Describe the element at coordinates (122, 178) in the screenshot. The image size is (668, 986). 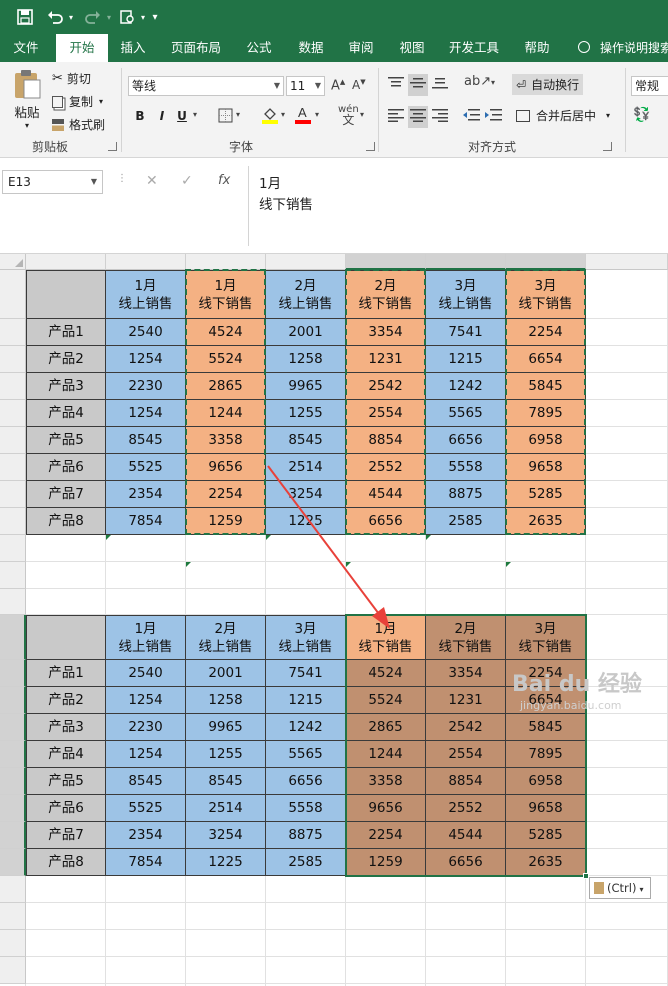
I see `more-icon: ⋮` at that location.